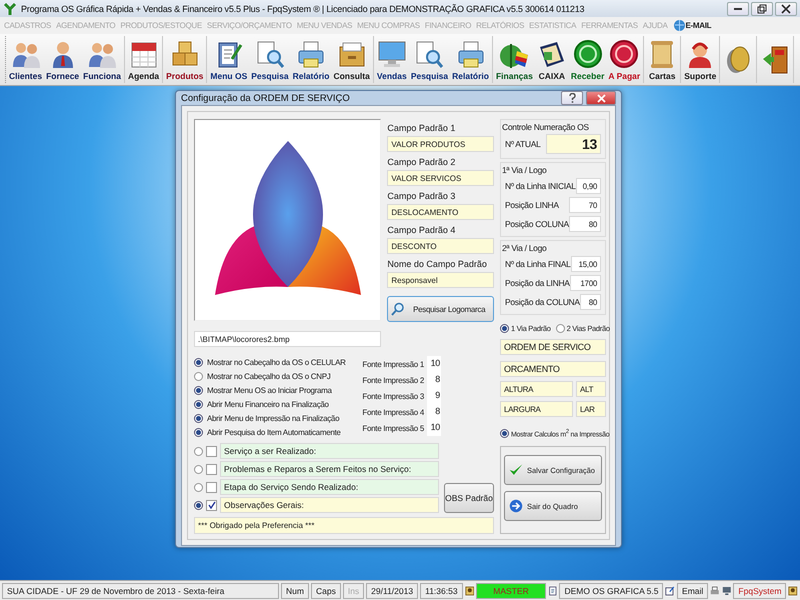 The height and width of the screenshot is (600, 800). Describe the element at coordinates (295, 590) in the screenshot. I see `key-indicator: Num` at that location.